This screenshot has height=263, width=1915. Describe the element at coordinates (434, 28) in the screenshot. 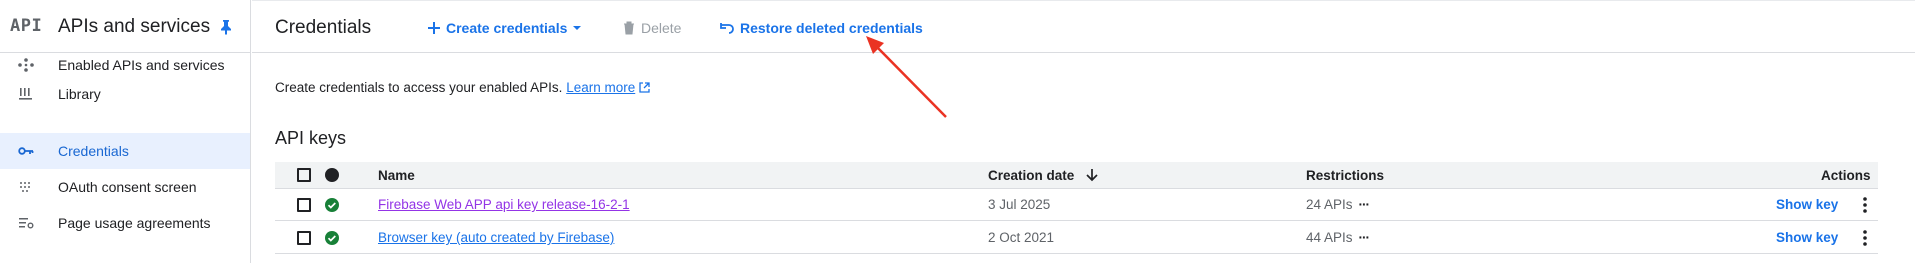

I see `plus-icon` at that location.